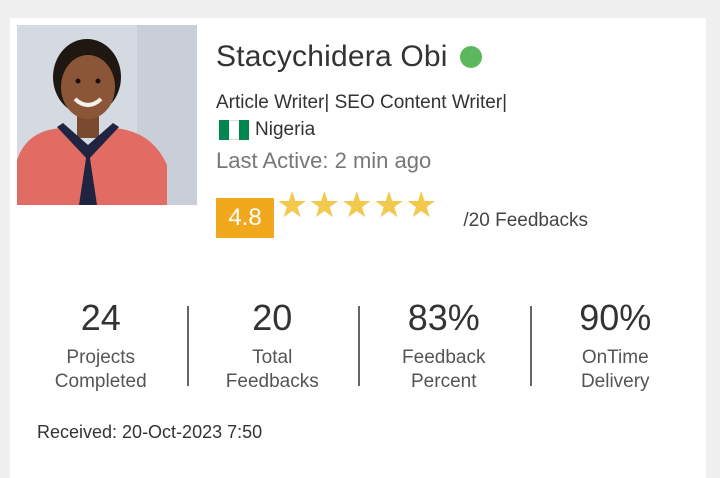 This screenshot has height=478, width=720. Describe the element at coordinates (615, 381) in the screenshot. I see `stat-label-line: Delivery` at that location.